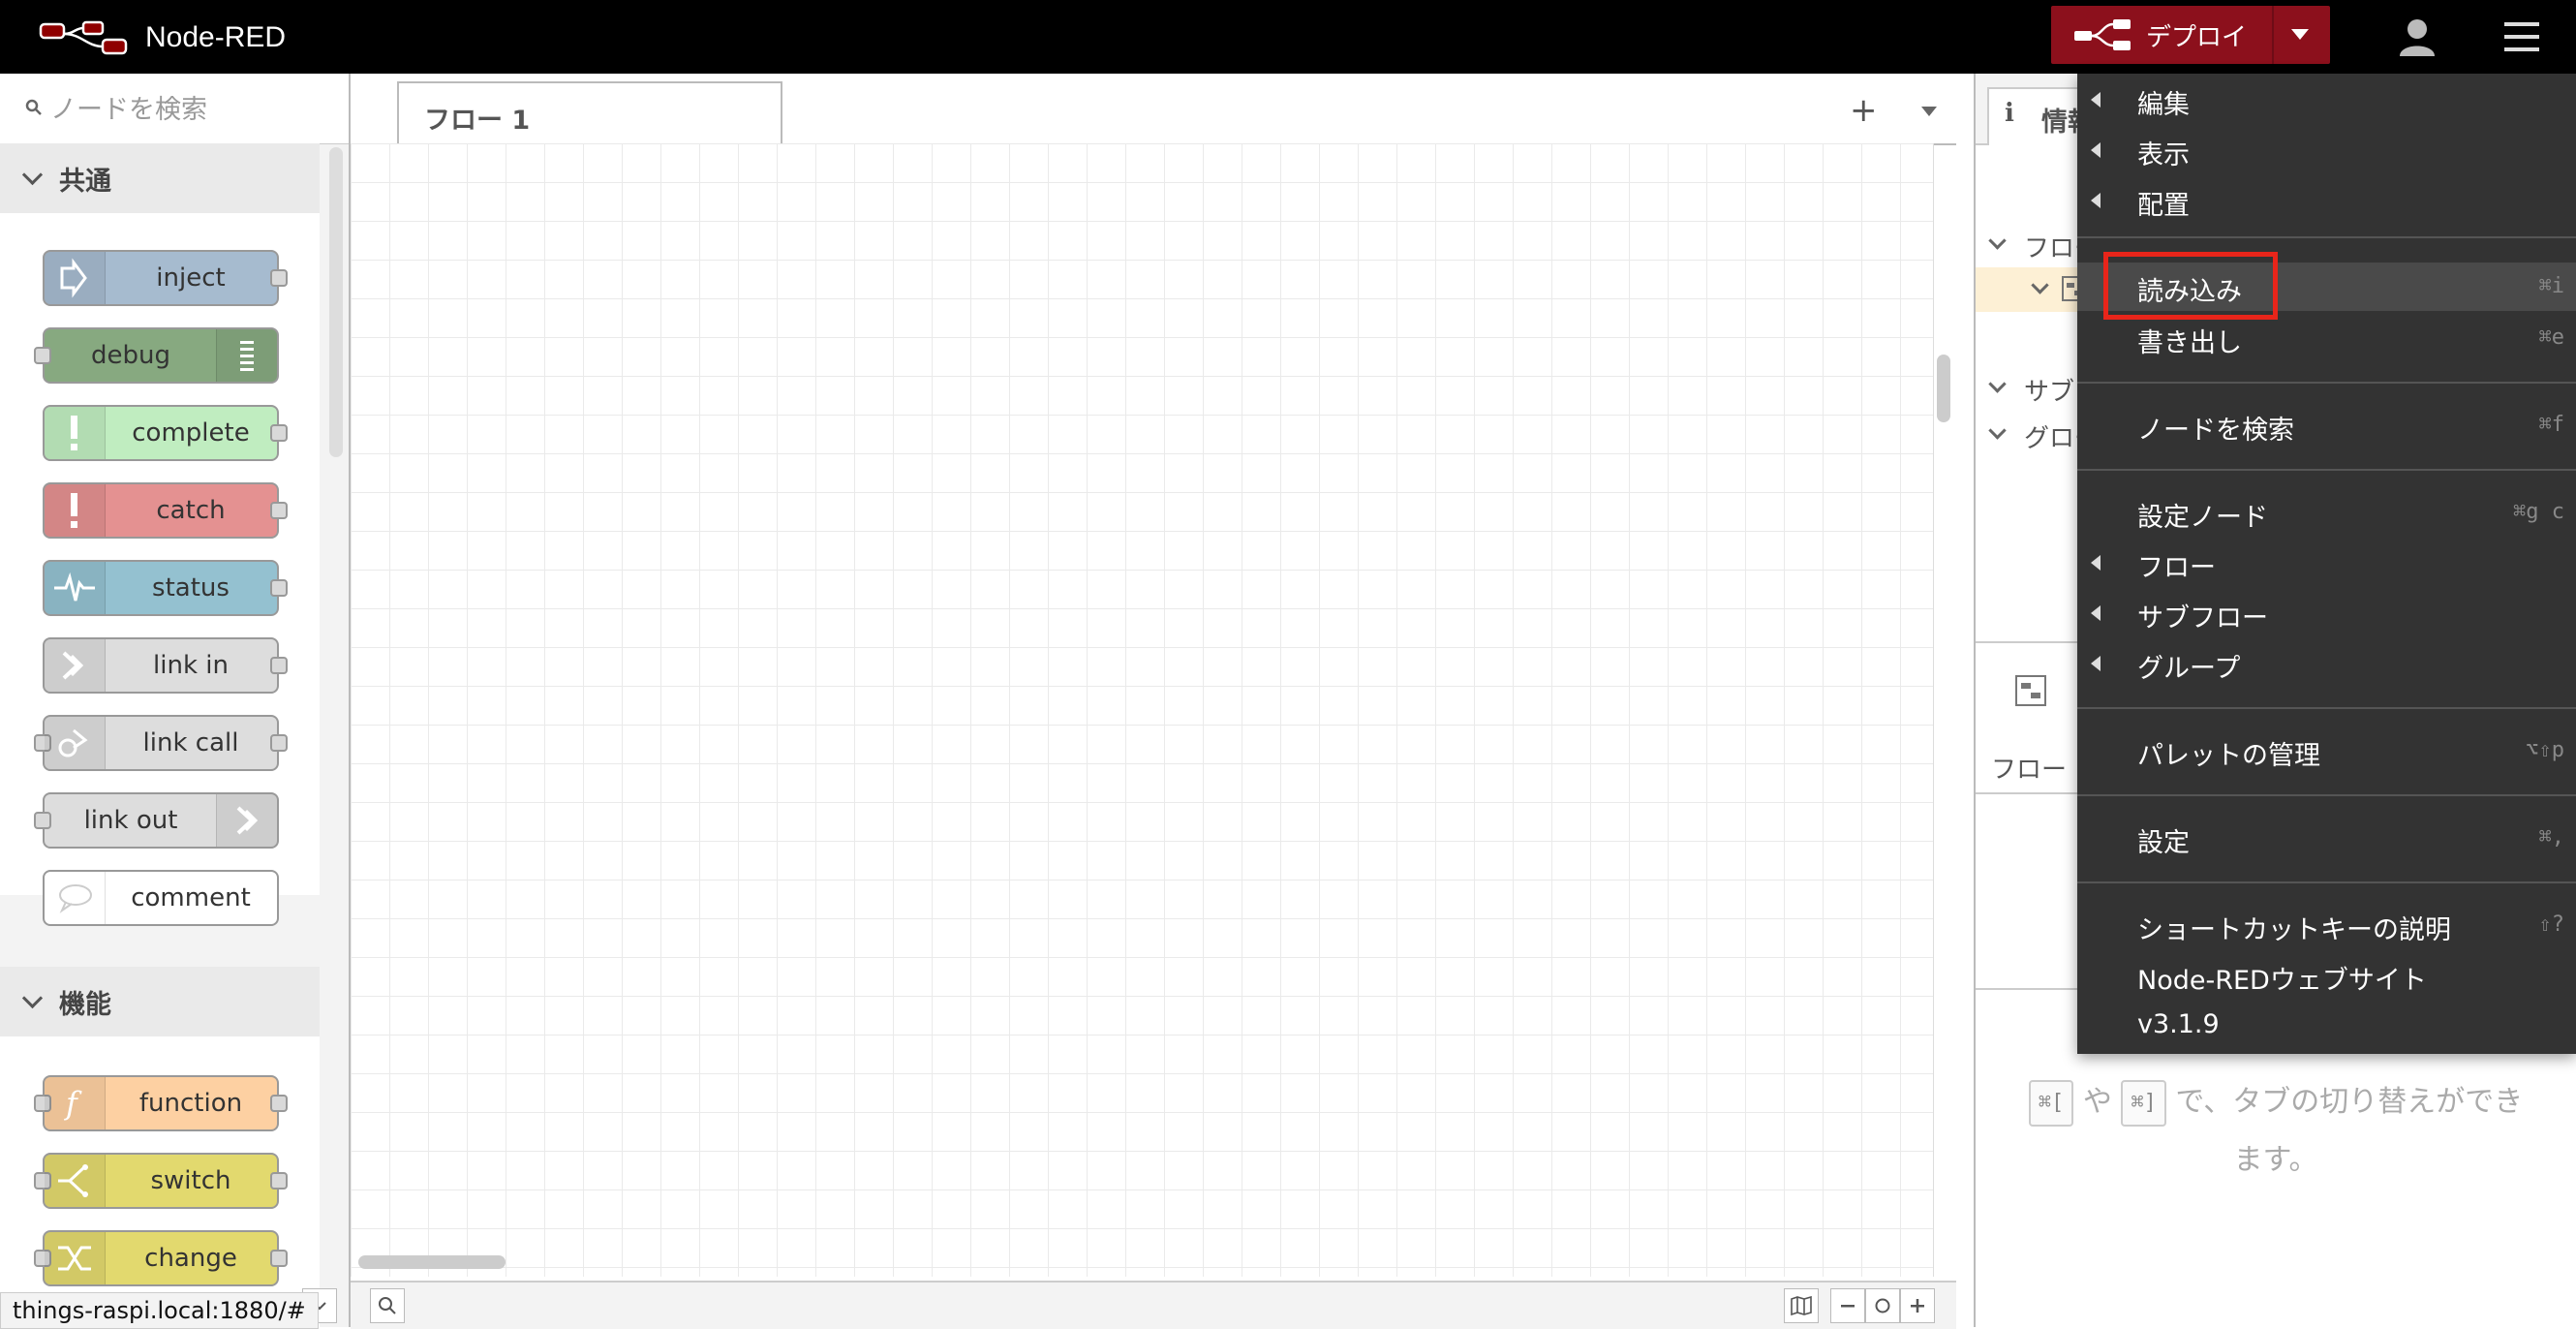 Image resolution: width=2576 pixels, height=1329 pixels. What do you see at coordinates (1943, 388) in the screenshot?
I see `canvas-vertical-scrollbar` at bounding box center [1943, 388].